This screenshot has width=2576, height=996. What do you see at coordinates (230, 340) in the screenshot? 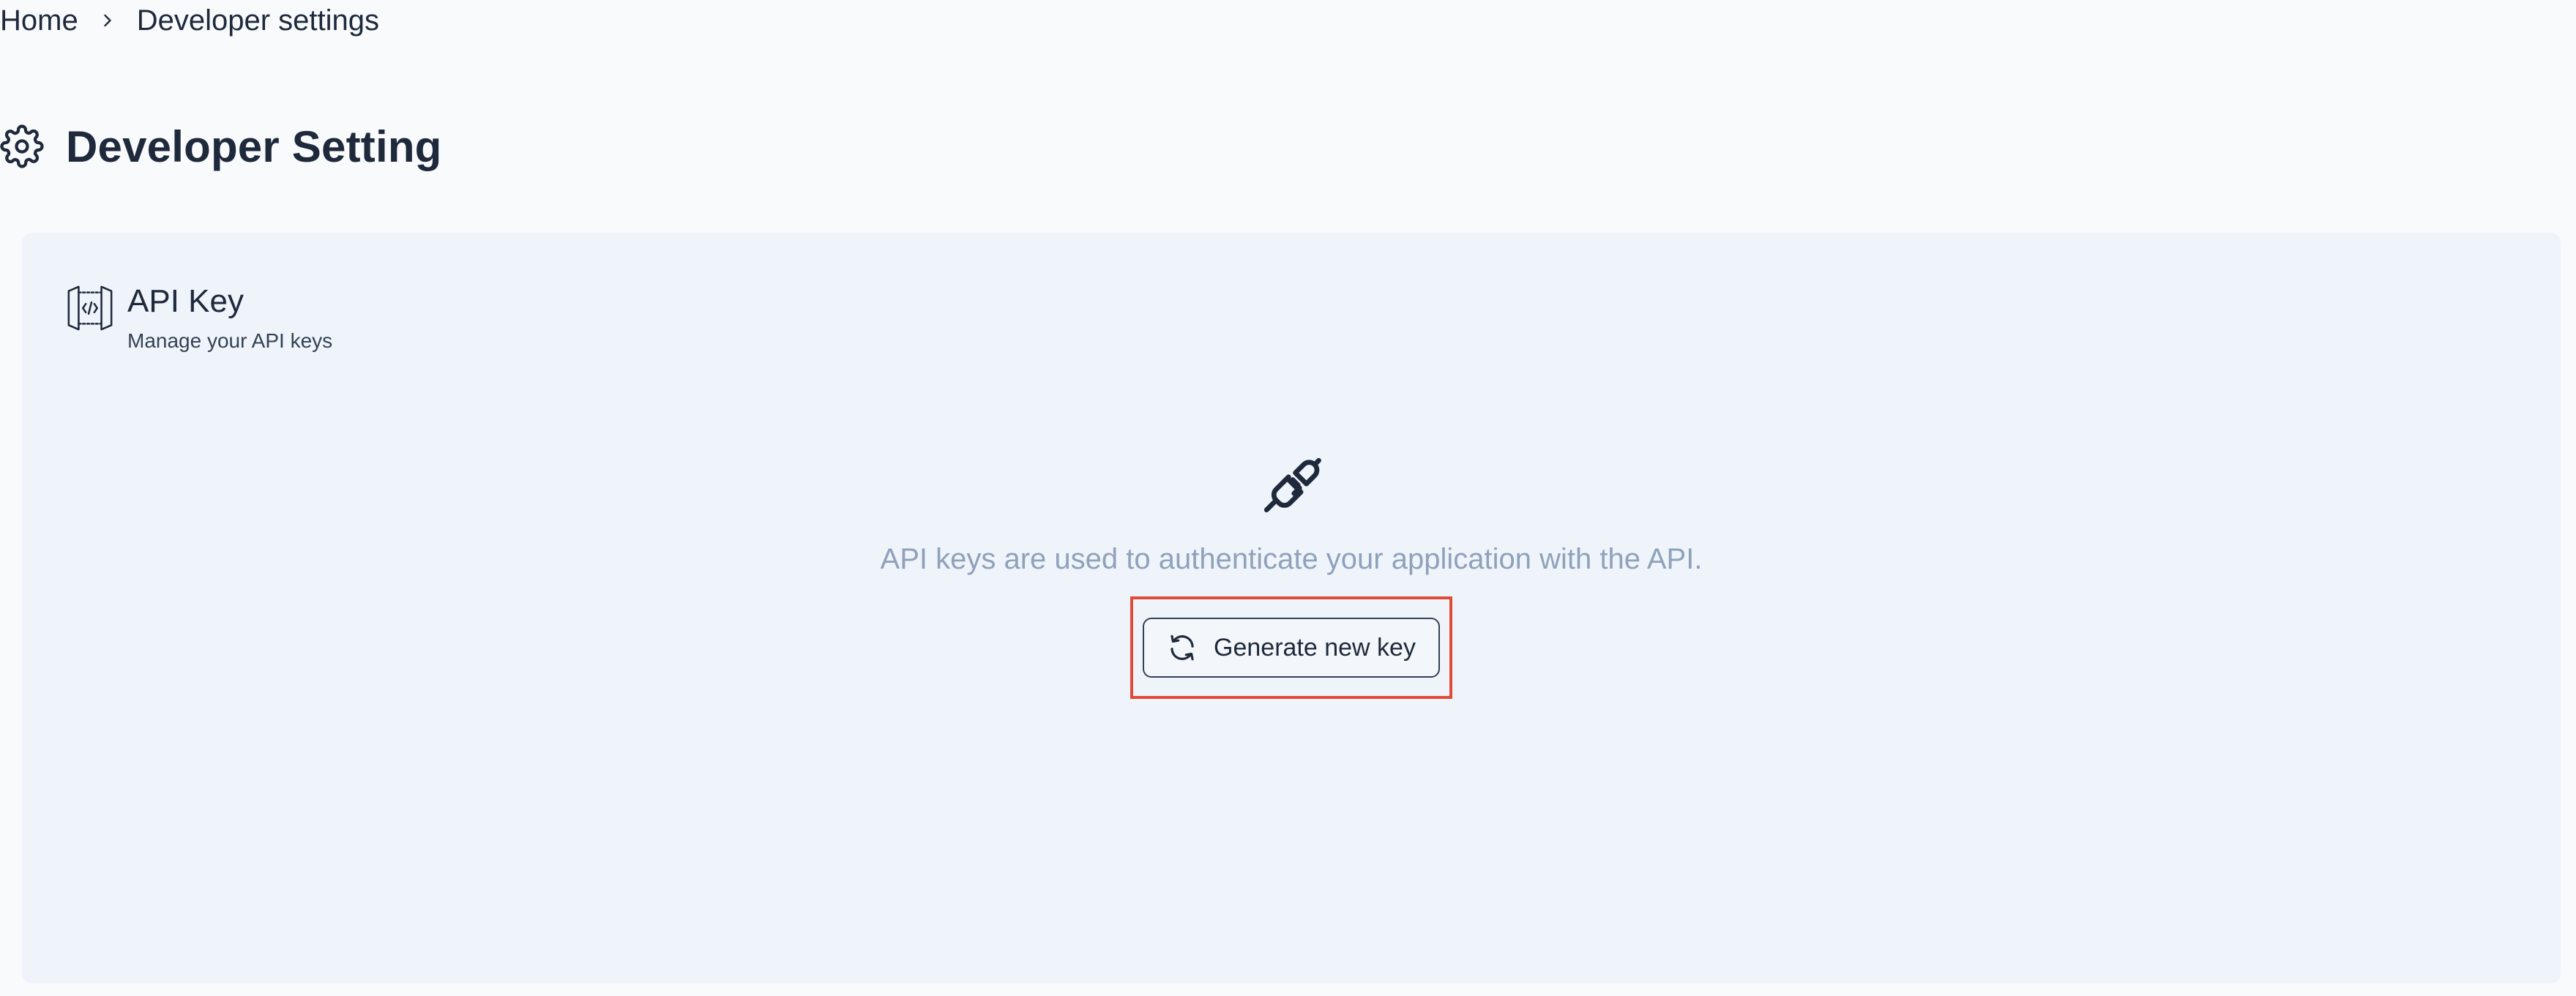
I see `card-subtitle: Manage your API keys` at bounding box center [230, 340].